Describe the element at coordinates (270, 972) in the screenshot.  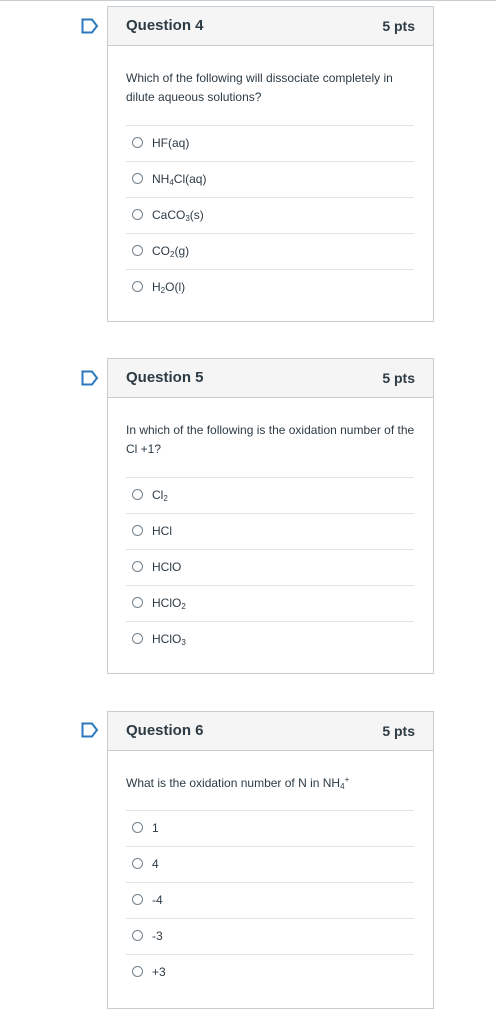
I see `answer-option: +3` at that location.